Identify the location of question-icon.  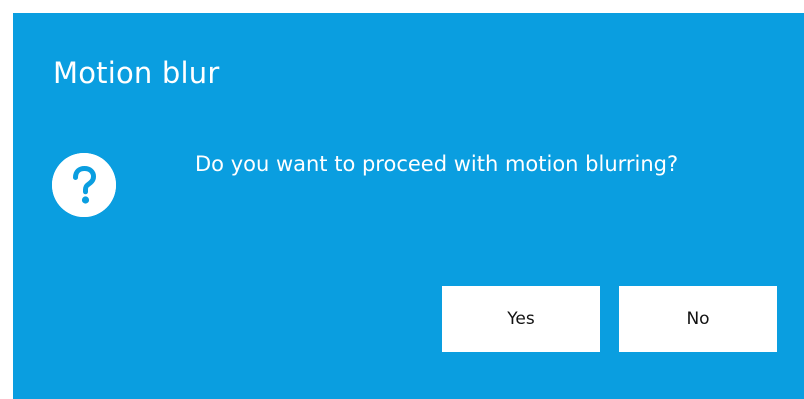
(84, 185).